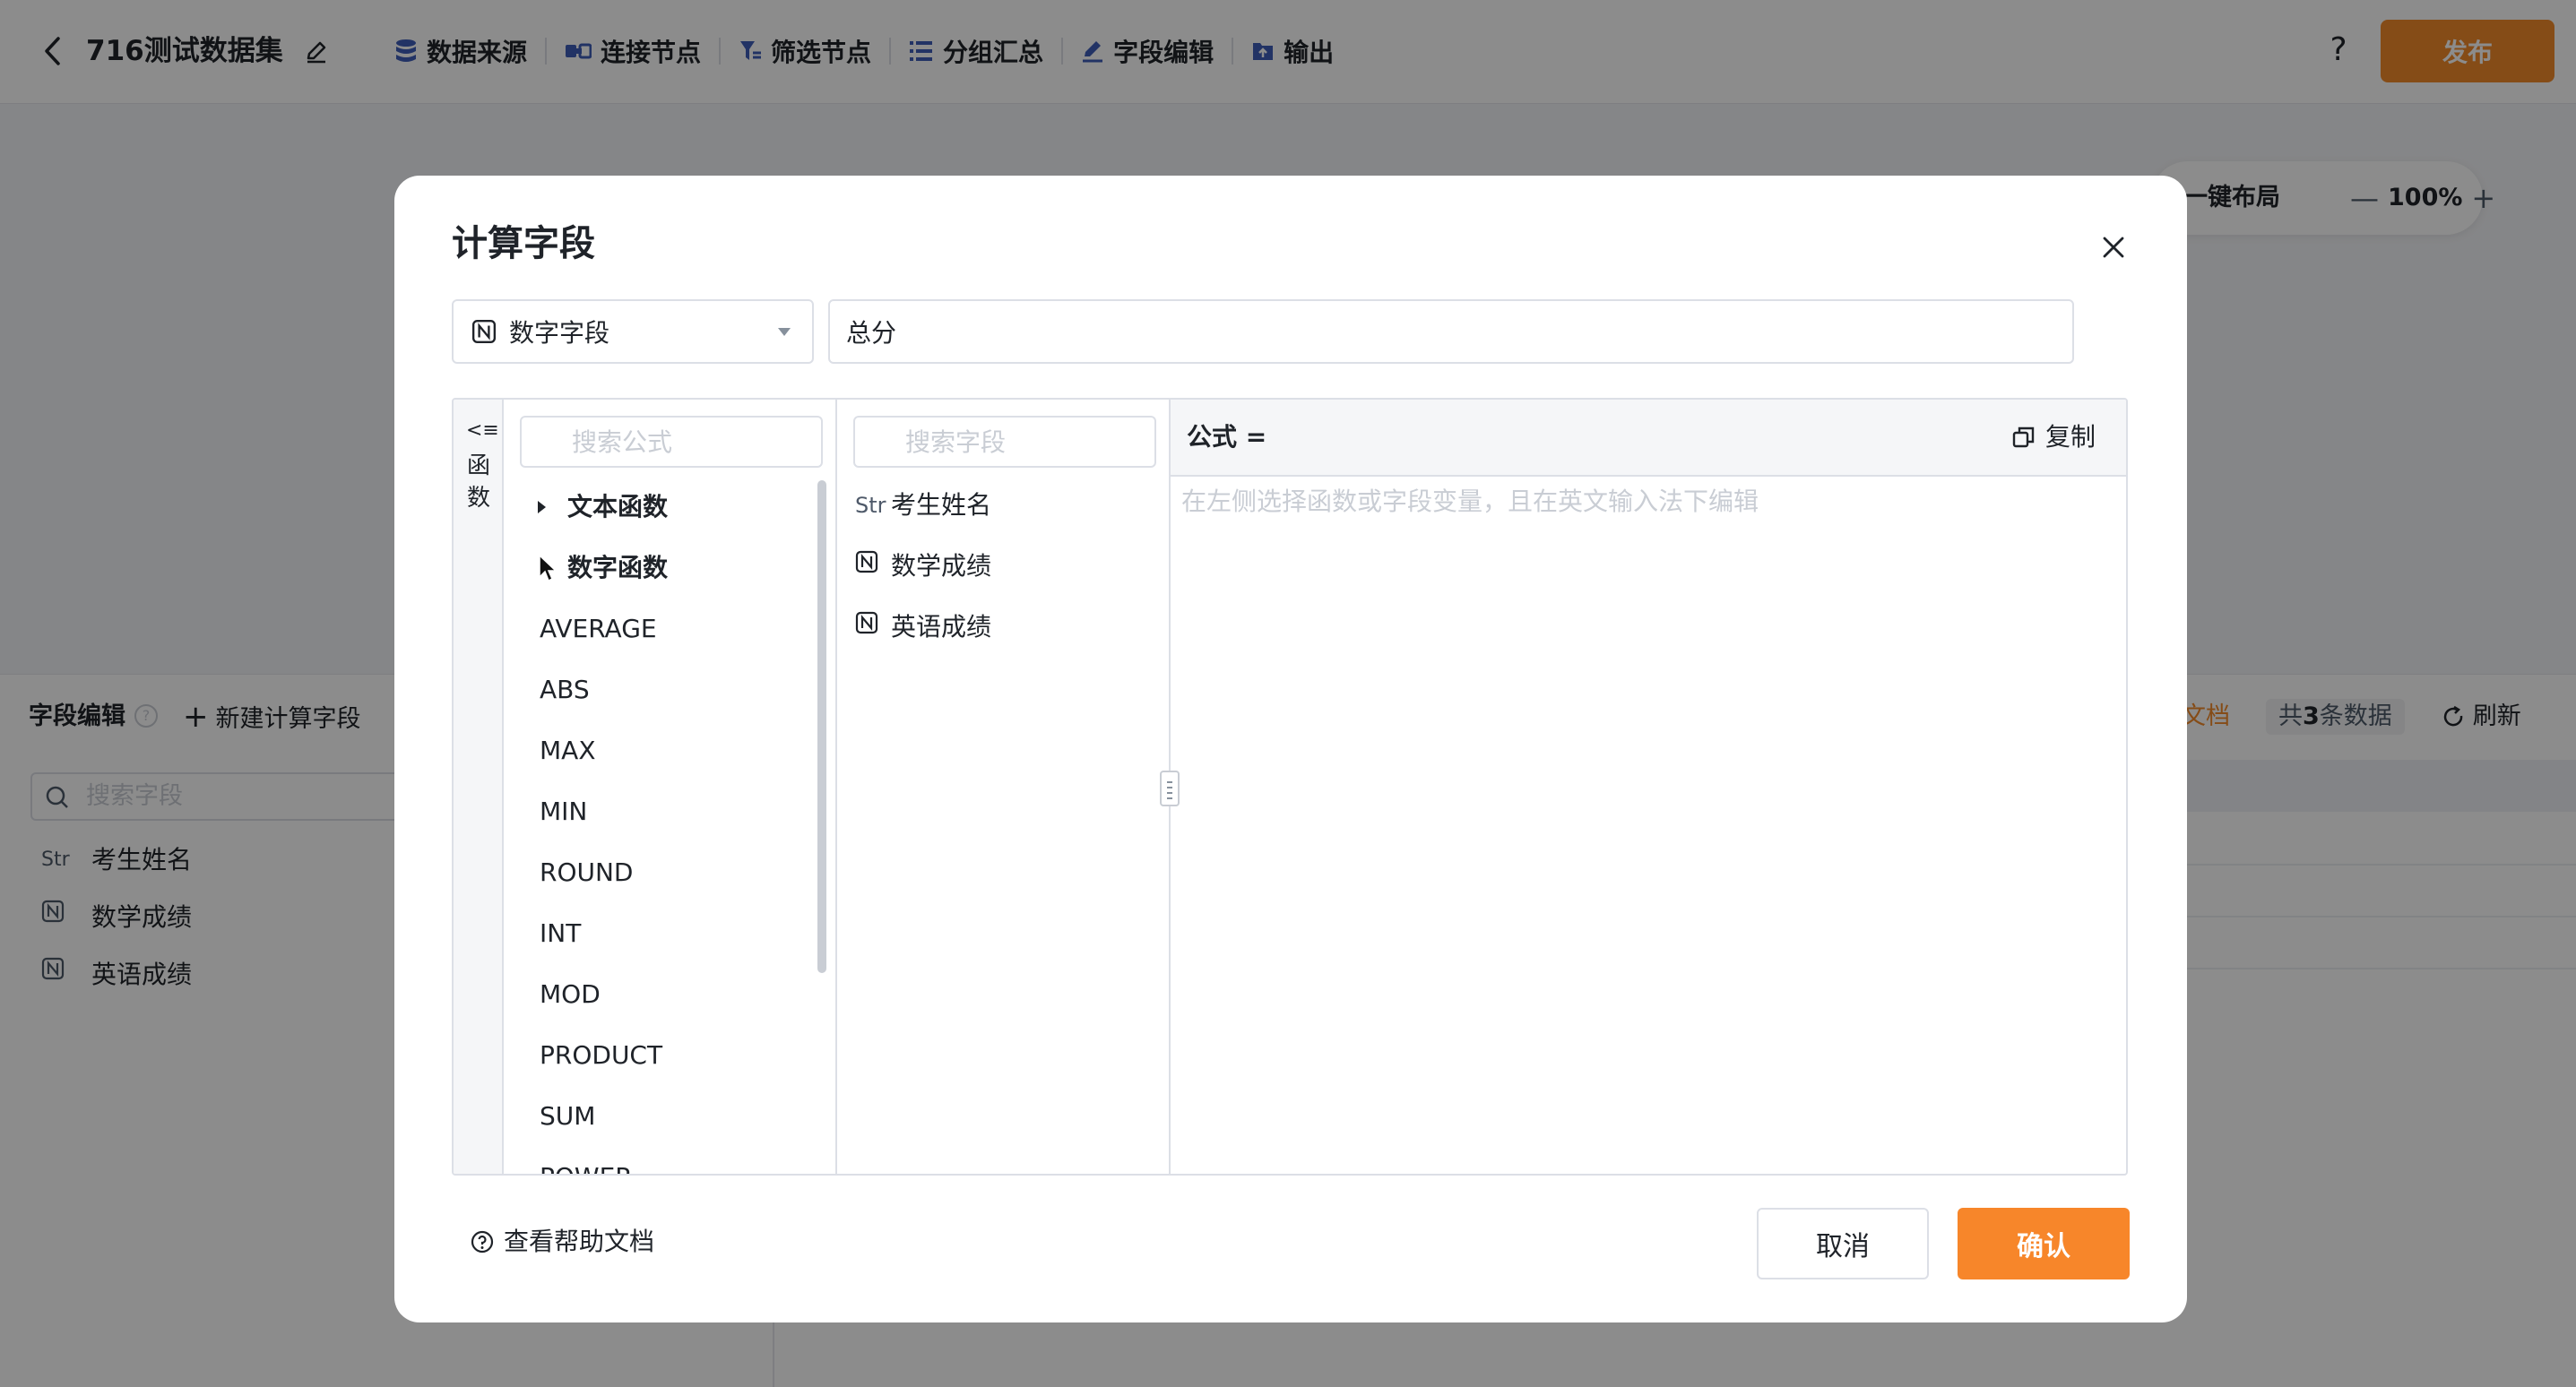  Describe the element at coordinates (2070, 437) in the screenshot. I see `copy-label: 复制` at that location.